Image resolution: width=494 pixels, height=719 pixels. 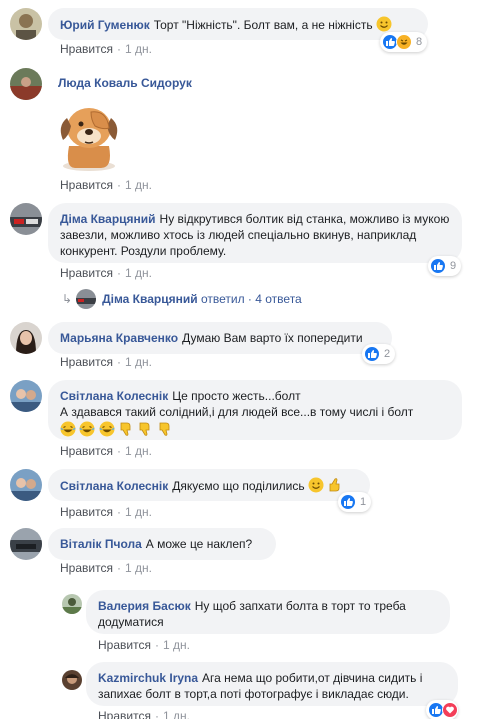 I want to click on comment-author: Діма Кварцяний, so click(x=108, y=219).